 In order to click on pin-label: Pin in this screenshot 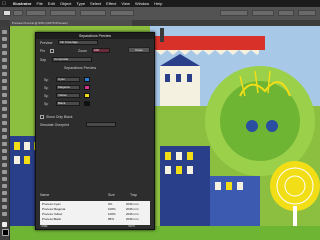, I will do `click(43, 51)`.